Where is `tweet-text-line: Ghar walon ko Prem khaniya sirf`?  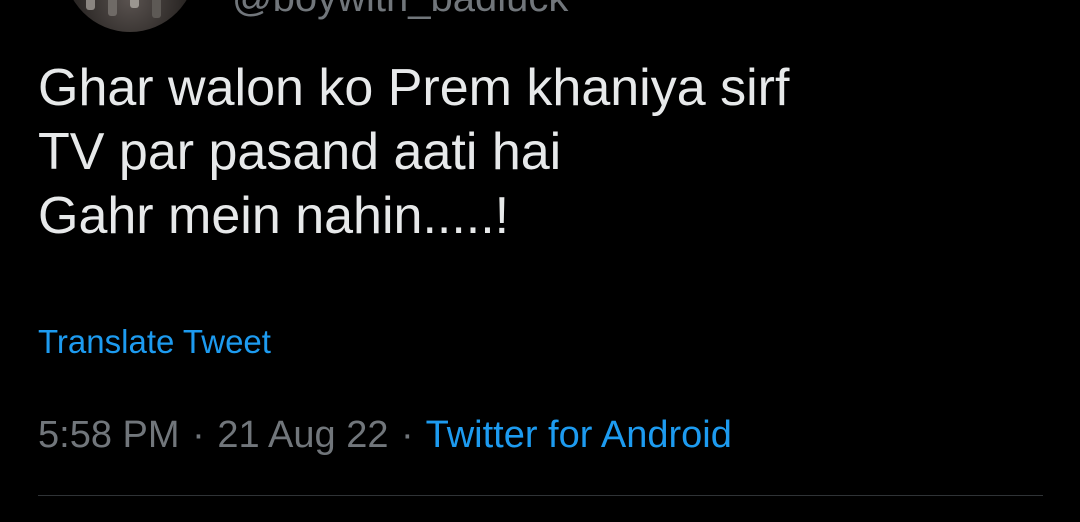
tweet-text-line: Ghar walon ko Prem khaniya sirf is located at coordinates (414, 88).